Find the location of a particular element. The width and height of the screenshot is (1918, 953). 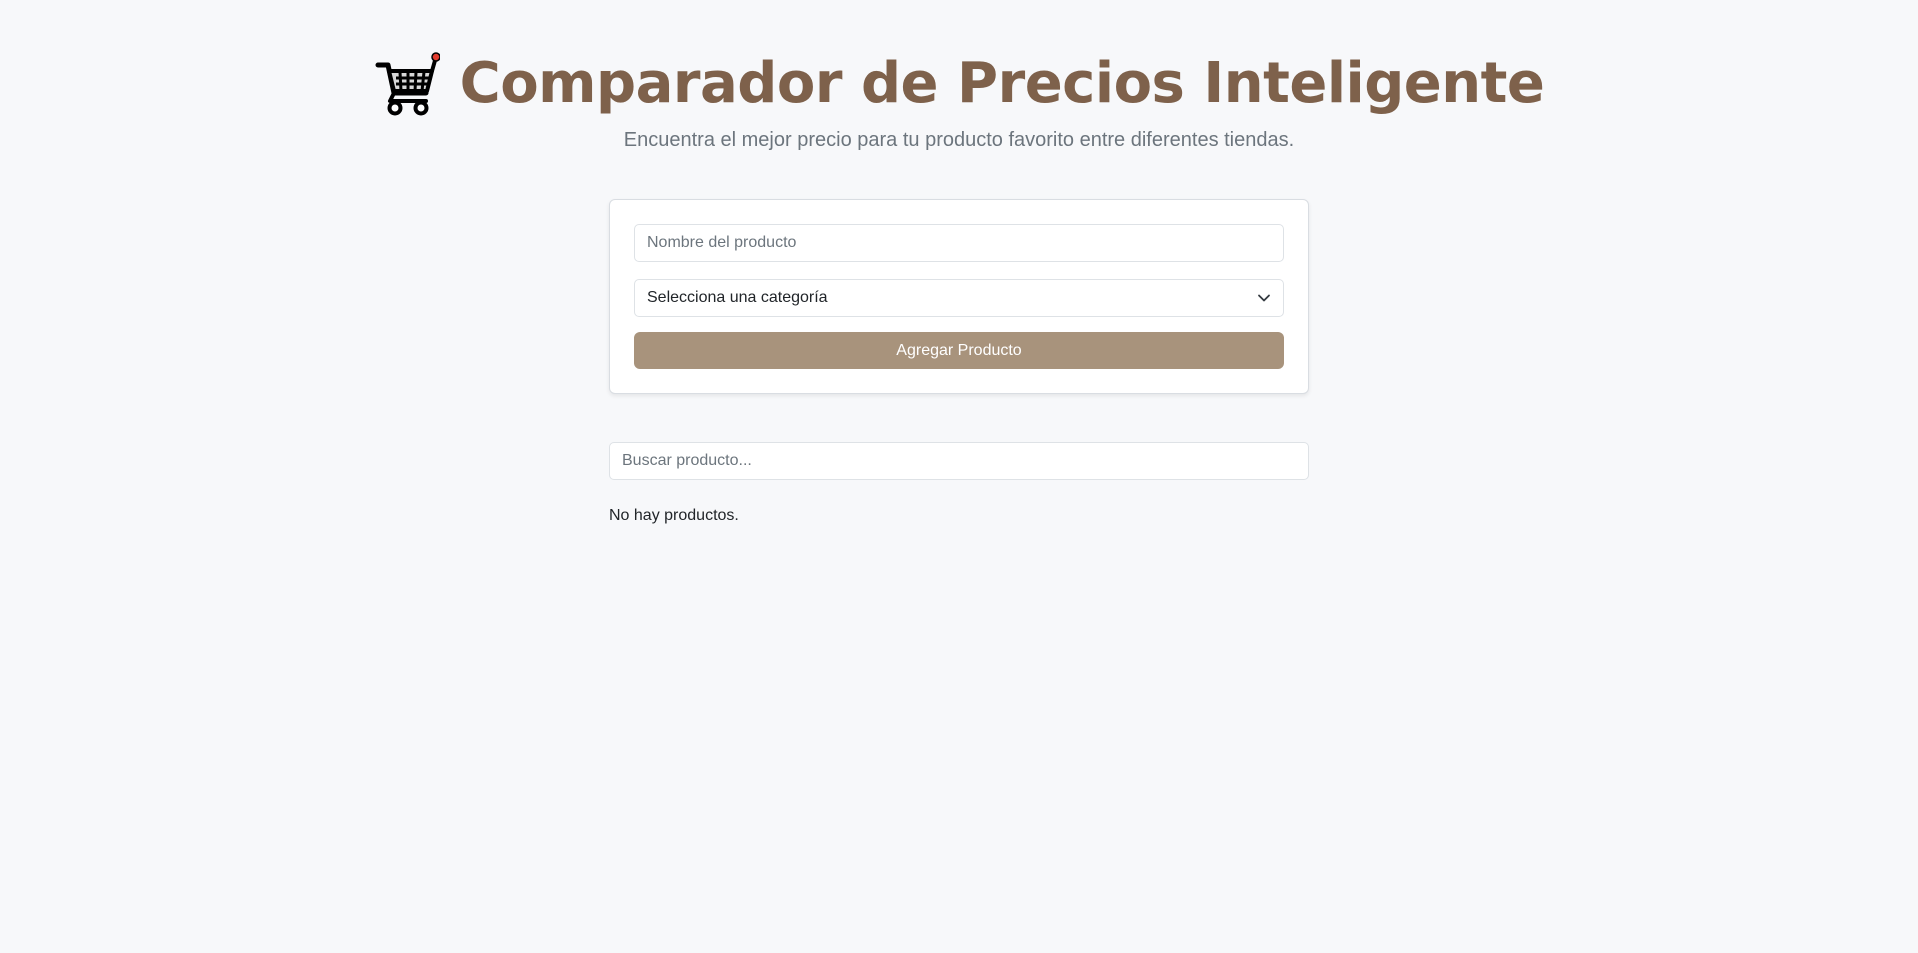

category-select: Selecciona una categoría is located at coordinates (959, 298).